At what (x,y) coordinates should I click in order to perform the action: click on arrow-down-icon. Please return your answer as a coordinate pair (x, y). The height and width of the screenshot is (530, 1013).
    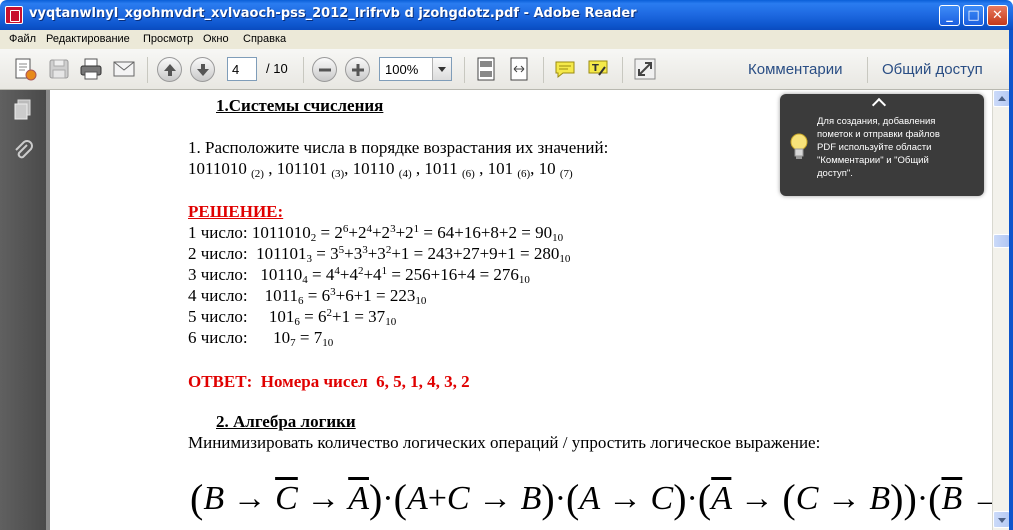
    Looking at the image, I should click on (203, 70).